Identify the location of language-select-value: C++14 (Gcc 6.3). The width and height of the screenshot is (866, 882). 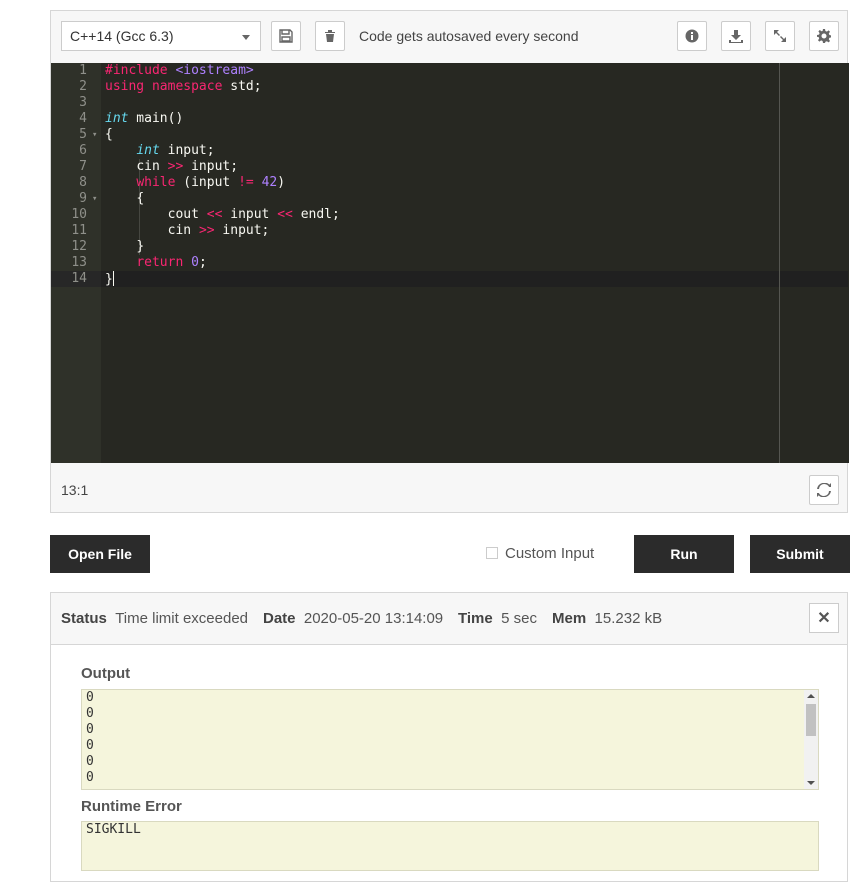
(122, 36).